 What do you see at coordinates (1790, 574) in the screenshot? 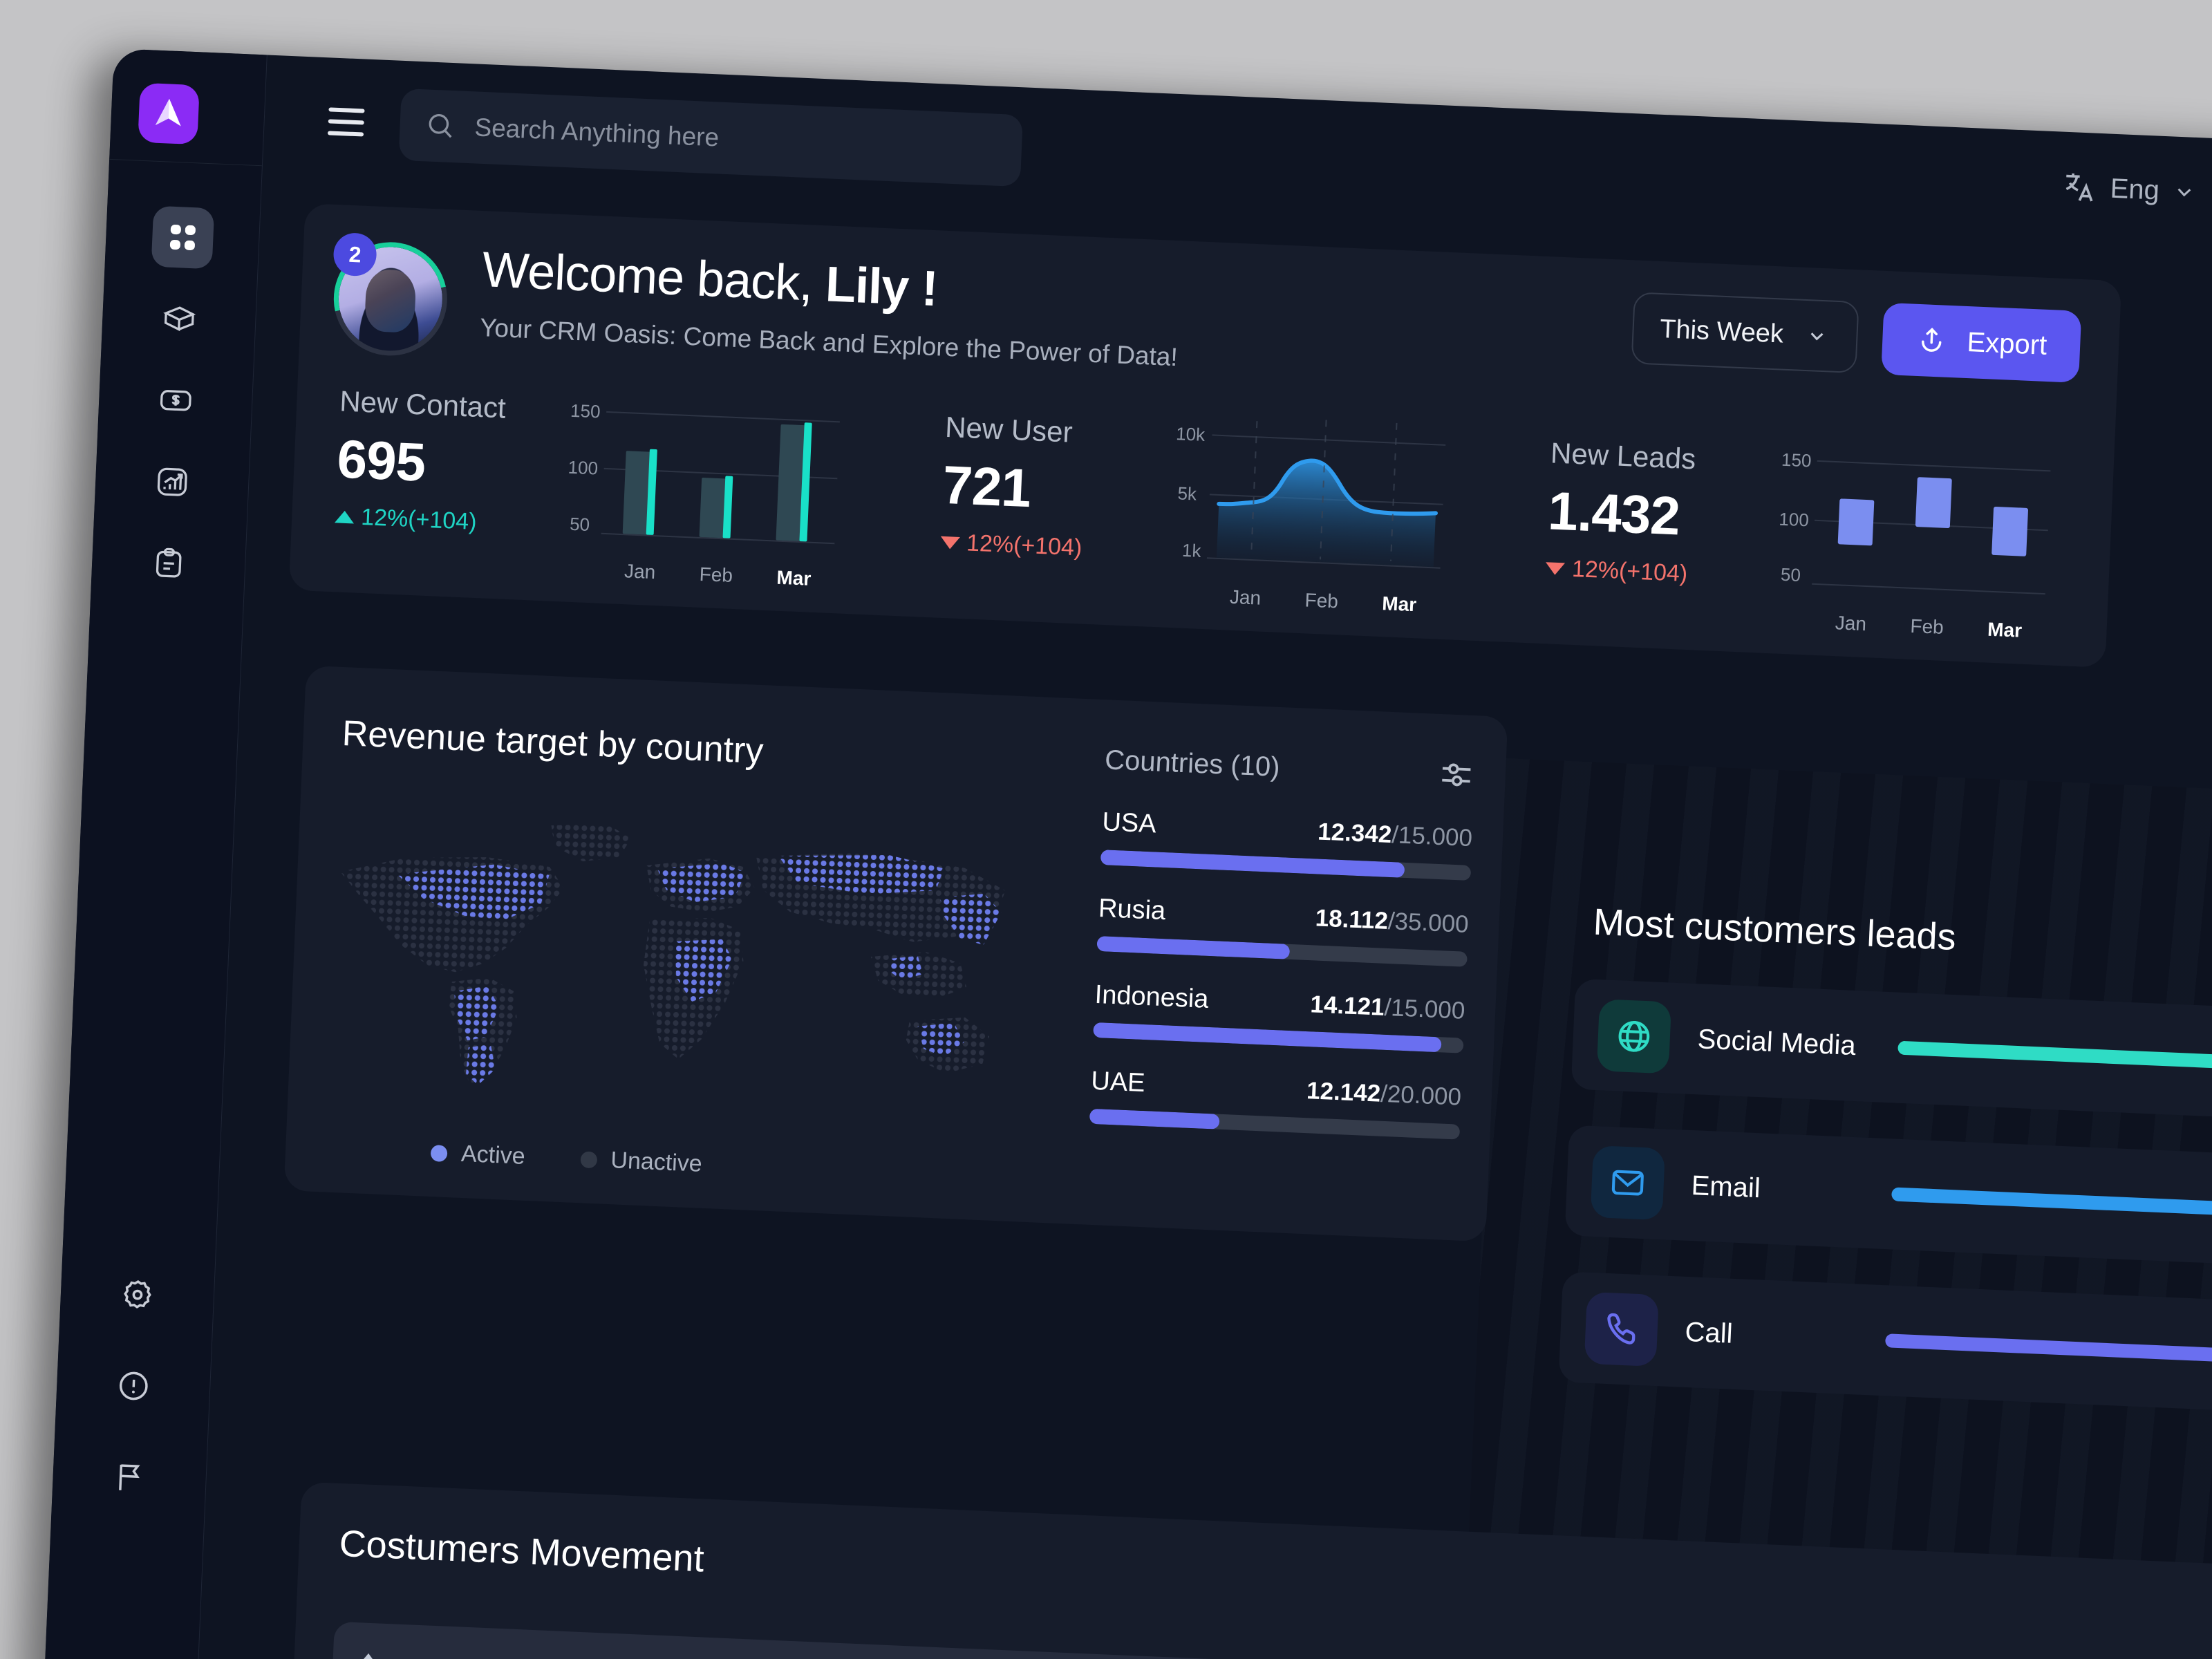
I see `y-tick-50: 50` at bounding box center [1790, 574].